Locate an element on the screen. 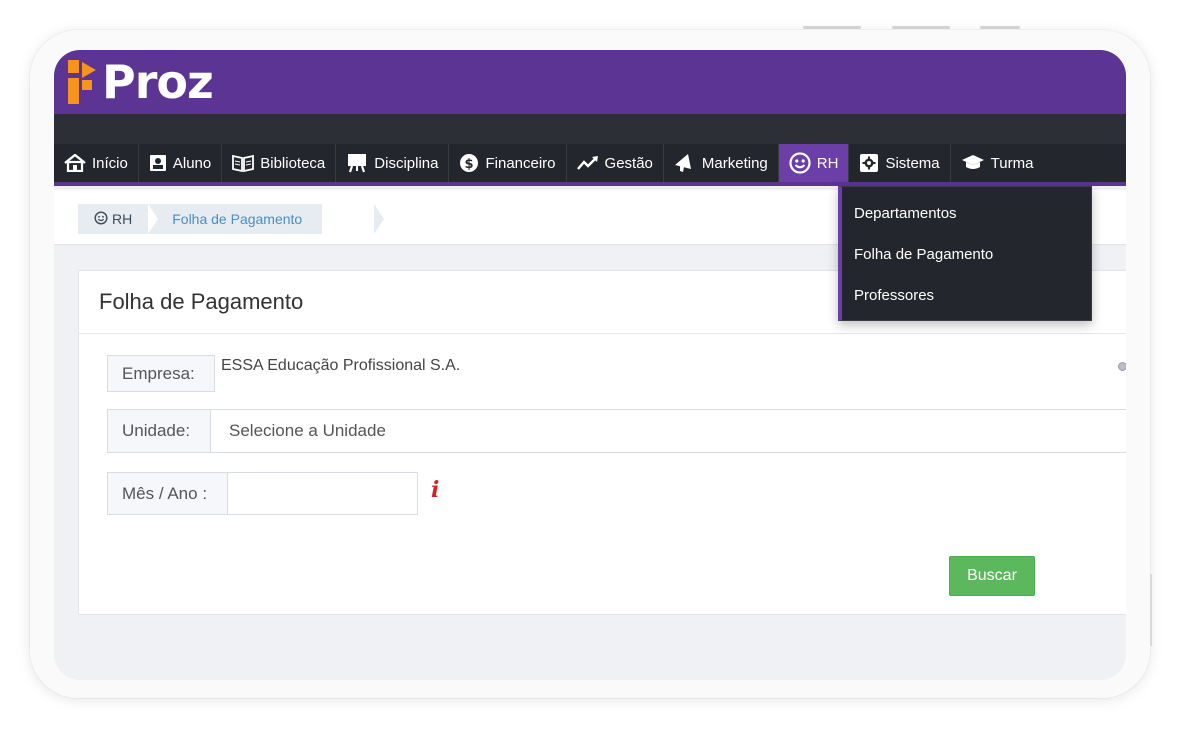 This screenshot has height=736, width=1185. menu-label: Disciplina is located at coordinates (406, 163).